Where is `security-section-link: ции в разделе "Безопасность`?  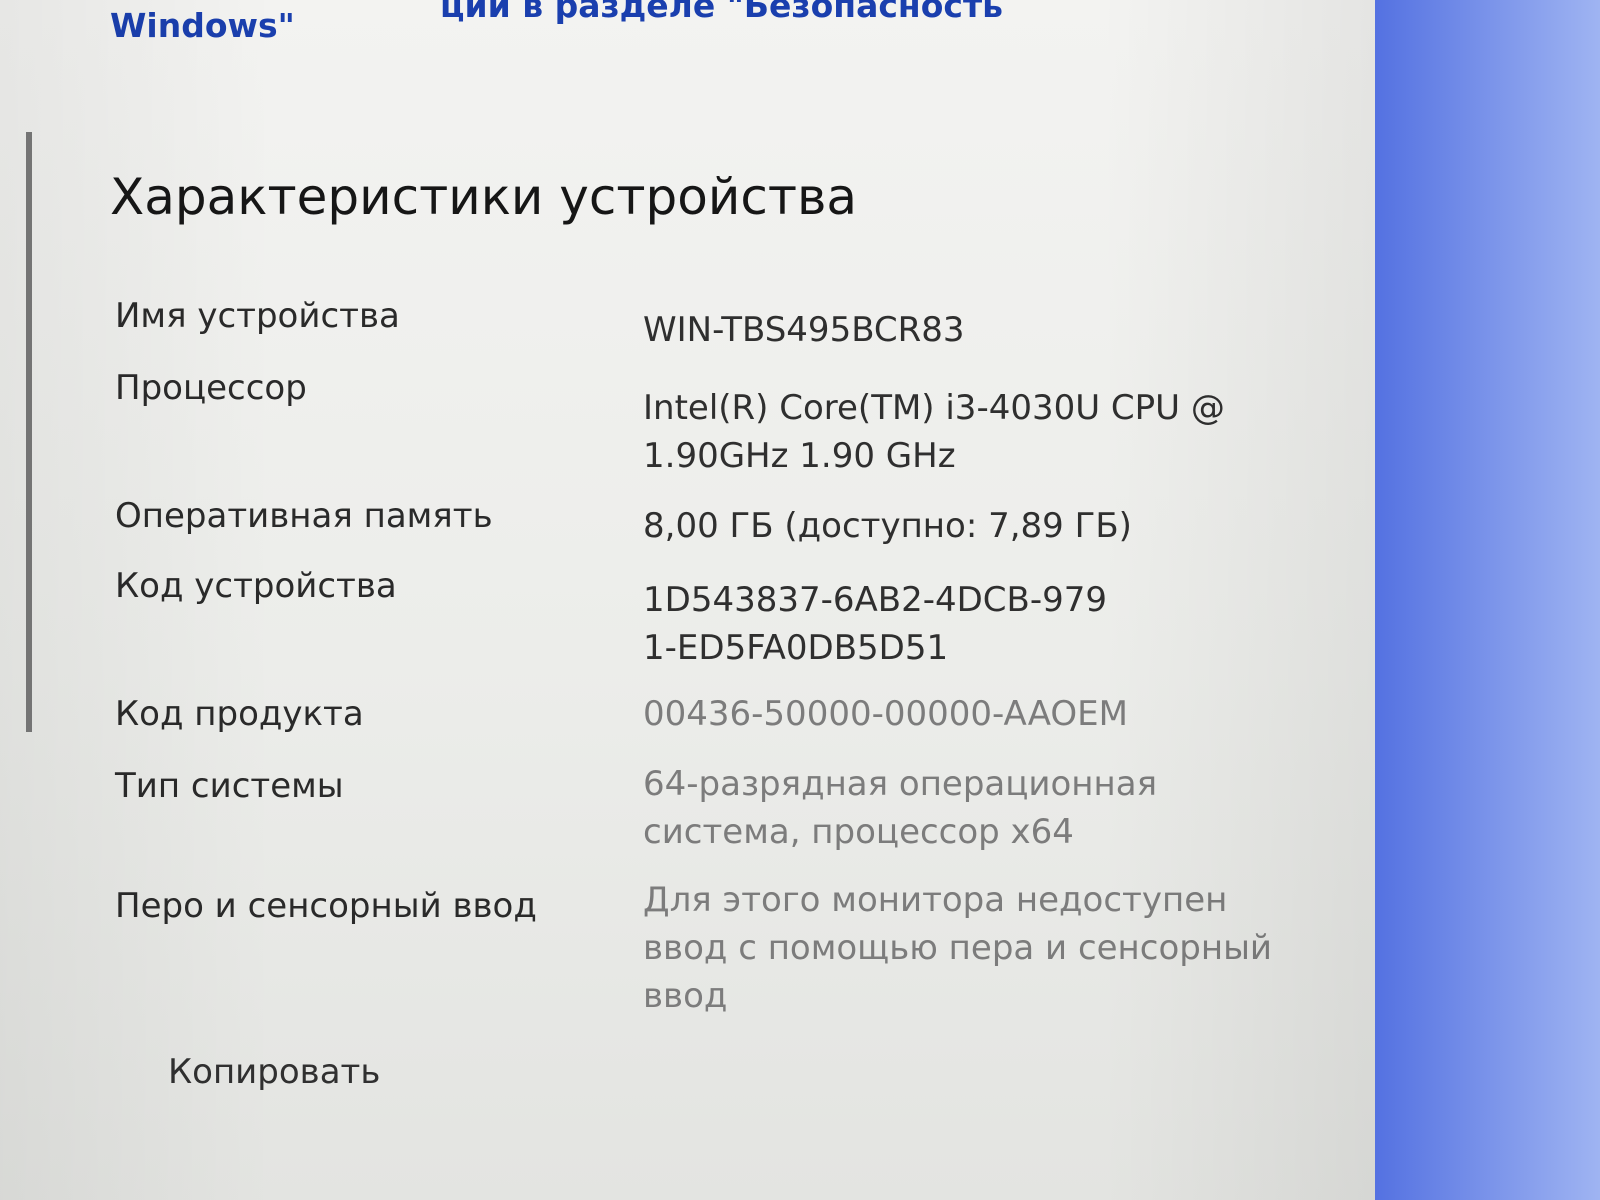 security-section-link: ции в разделе "Безопасность is located at coordinates (721, 12).